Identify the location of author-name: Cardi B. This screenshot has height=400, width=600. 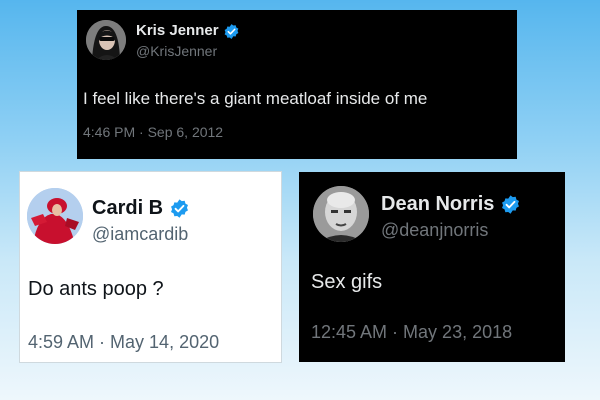
(127, 208).